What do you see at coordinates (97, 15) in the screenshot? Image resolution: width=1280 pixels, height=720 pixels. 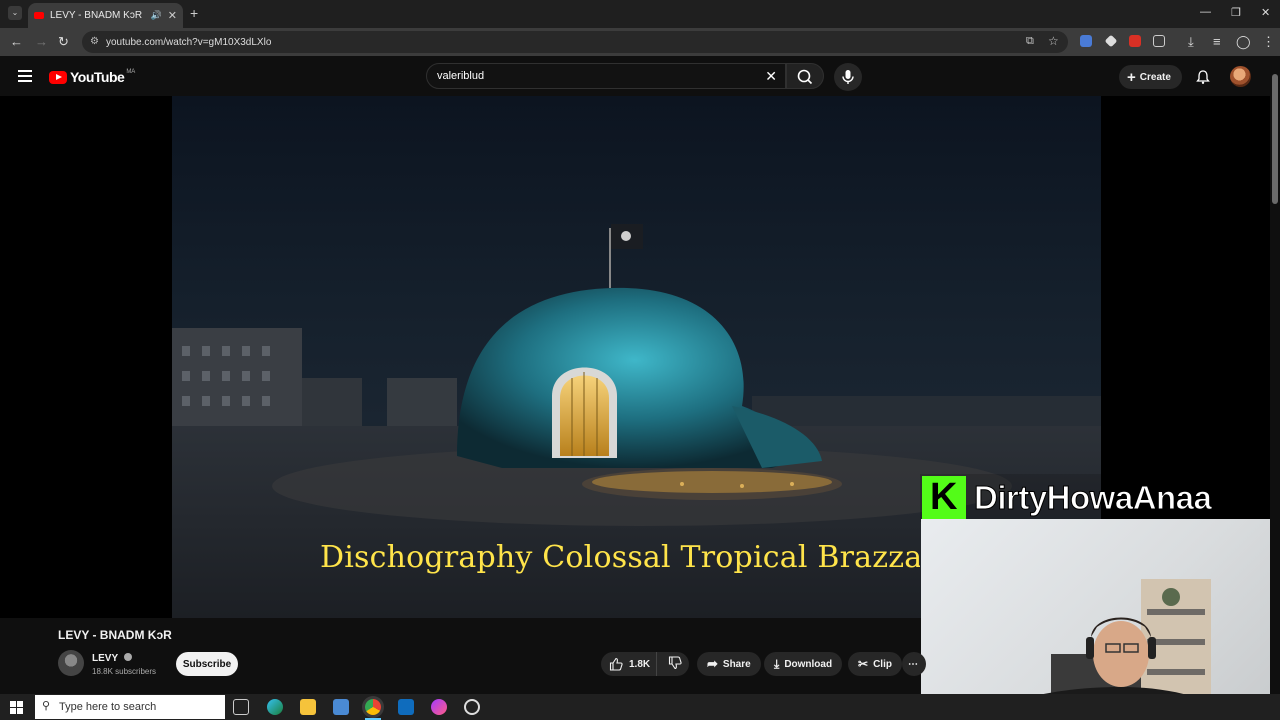 I see `tab-title: LEVY - BNADM KɔR - YouTube` at bounding box center [97, 15].